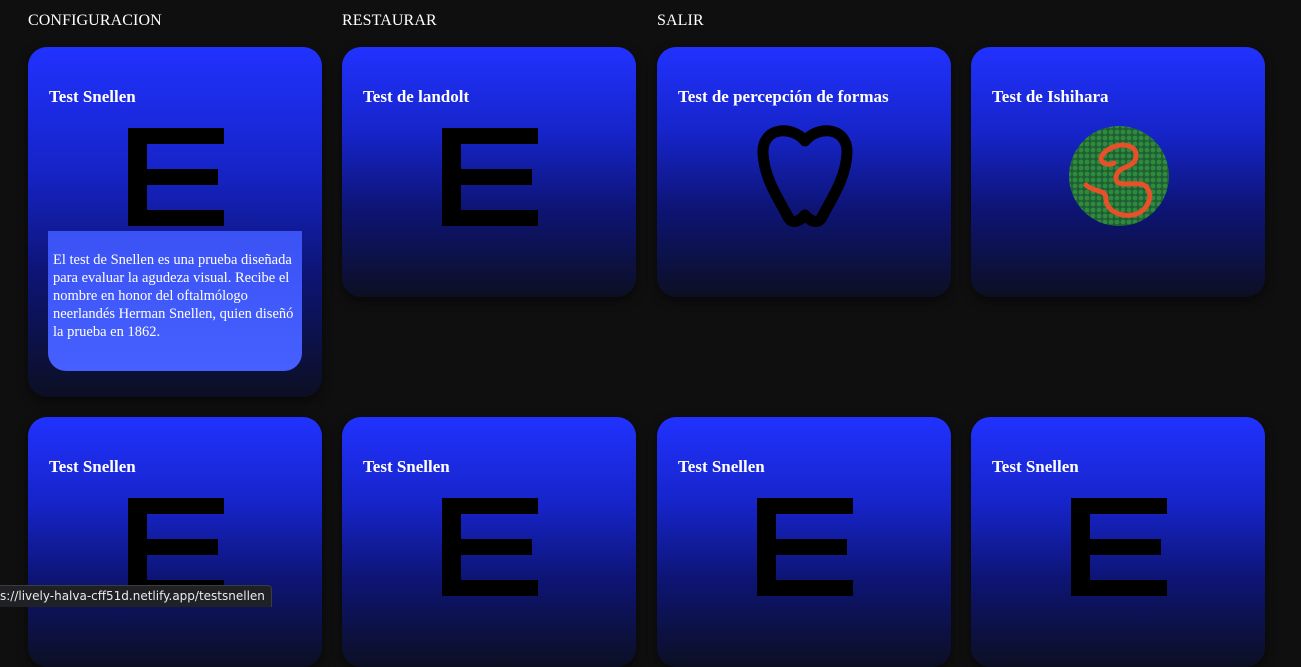  Describe the element at coordinates (389, 21) in the screenshot. I see `nav-restaurar: RESTAURAR` at that location.